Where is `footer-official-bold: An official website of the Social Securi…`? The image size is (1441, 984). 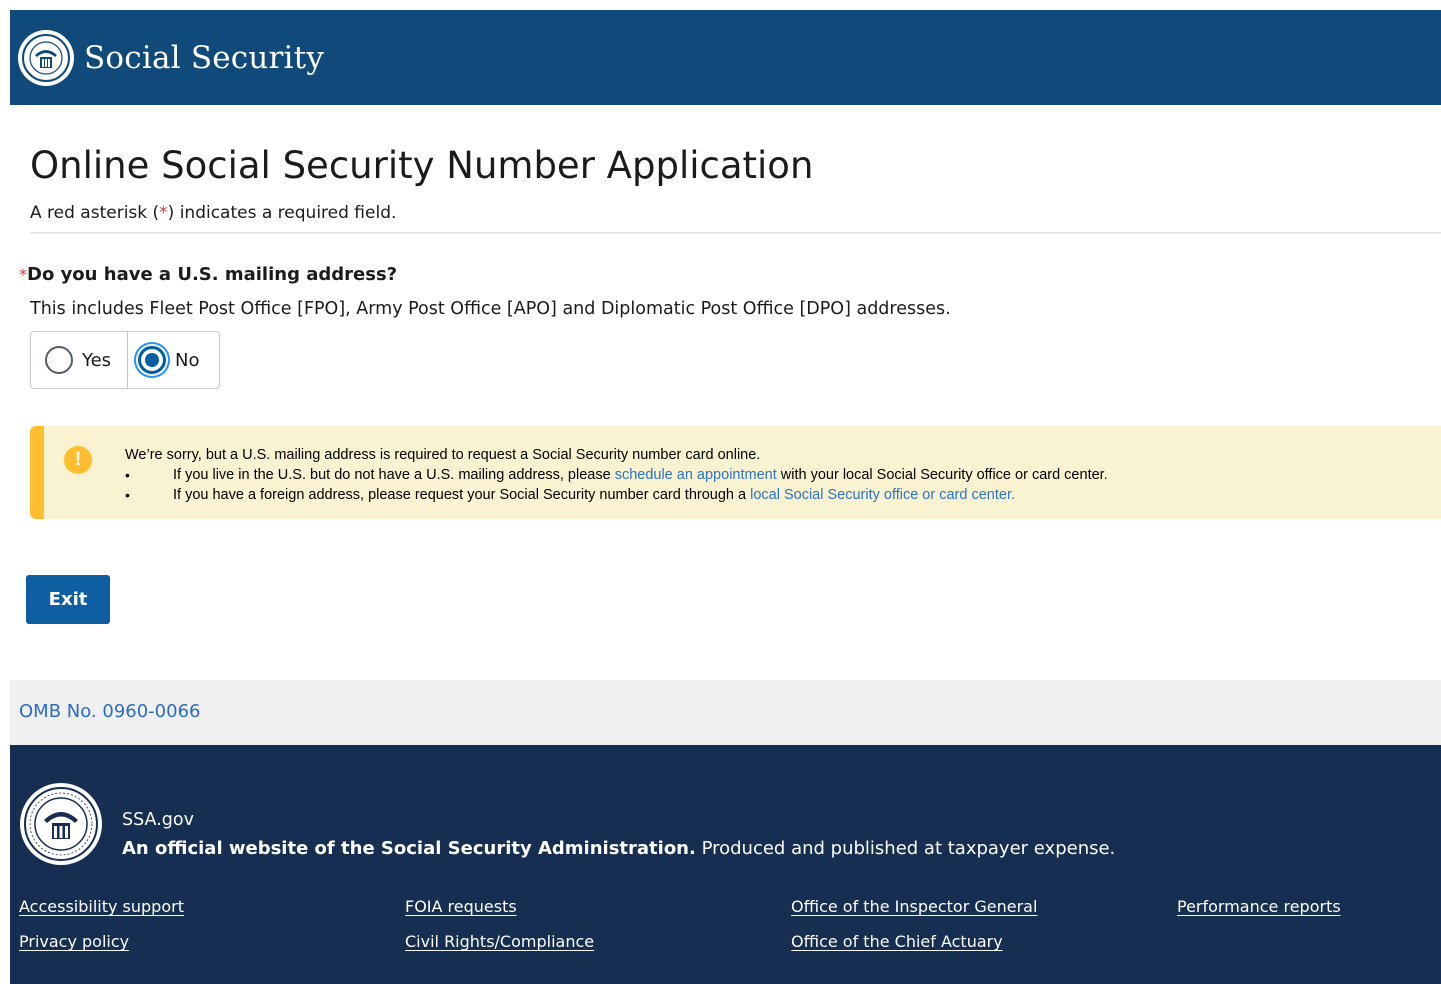
footer-official-bold: An official website of the Social Securi… is located at coordinates (409, 848).